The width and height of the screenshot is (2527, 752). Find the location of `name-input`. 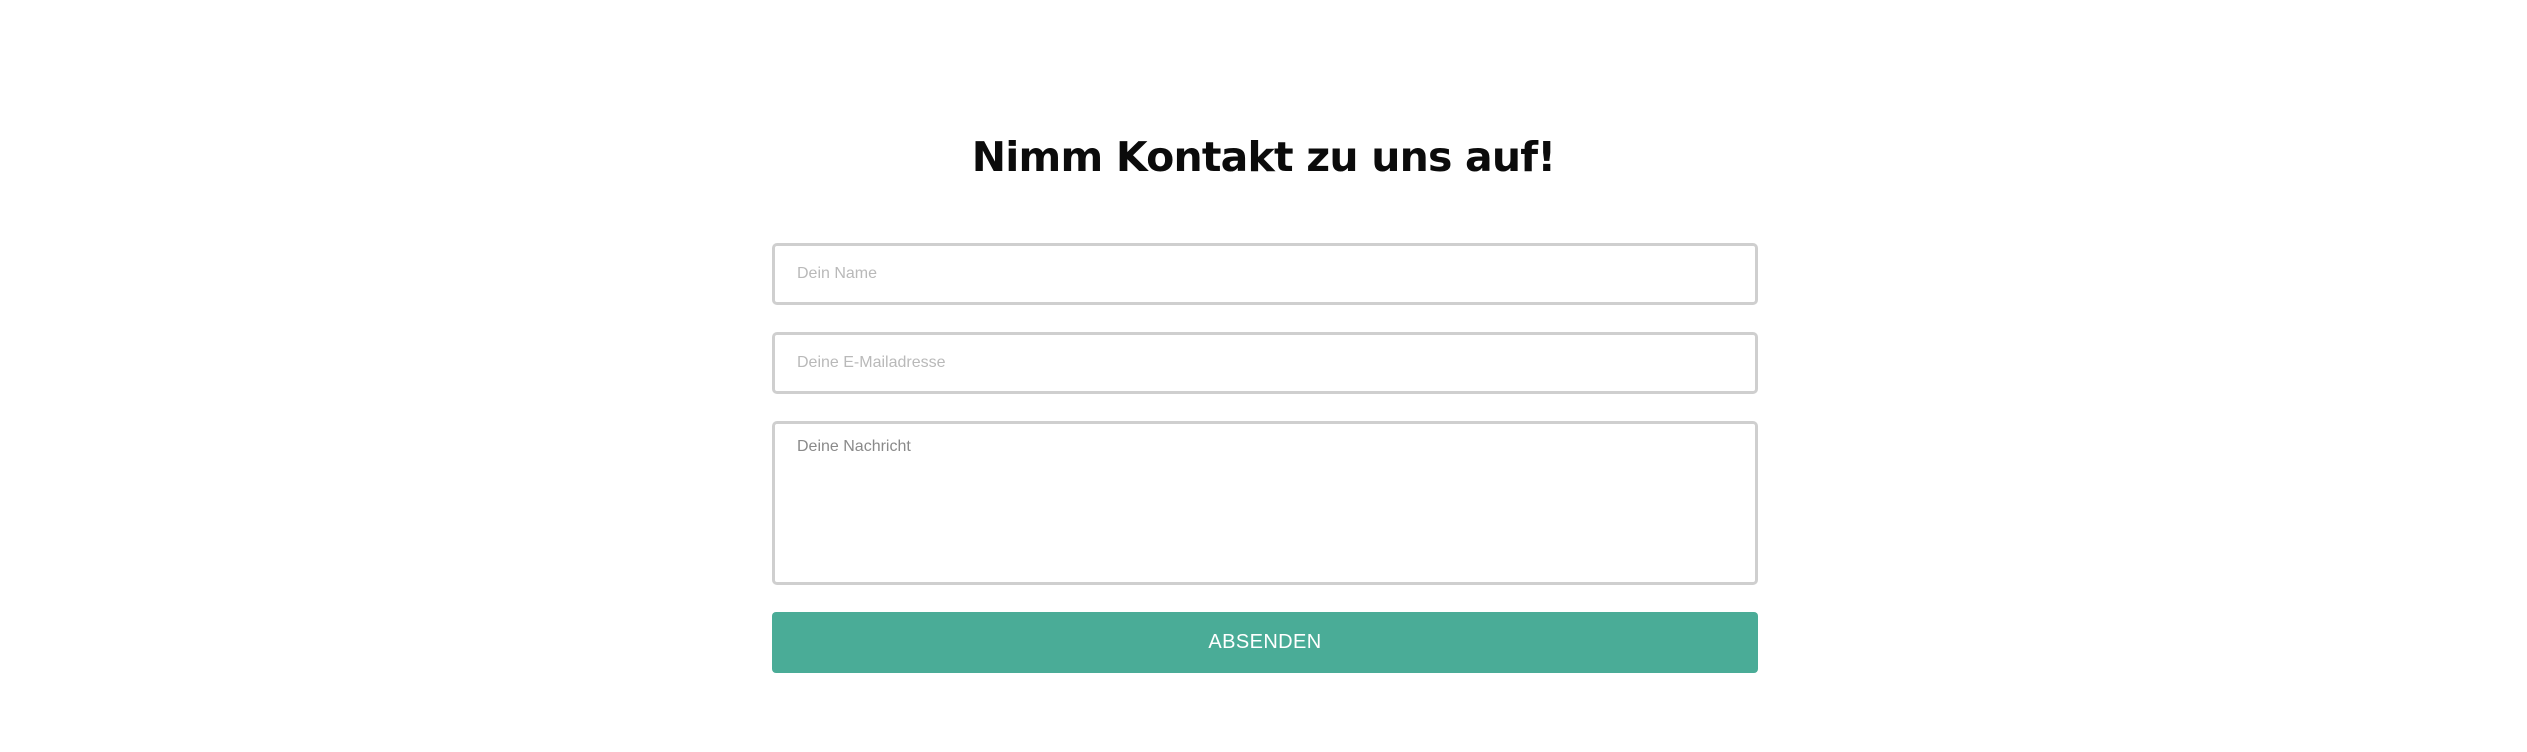

name-input is located at coordinates (1265, 274).